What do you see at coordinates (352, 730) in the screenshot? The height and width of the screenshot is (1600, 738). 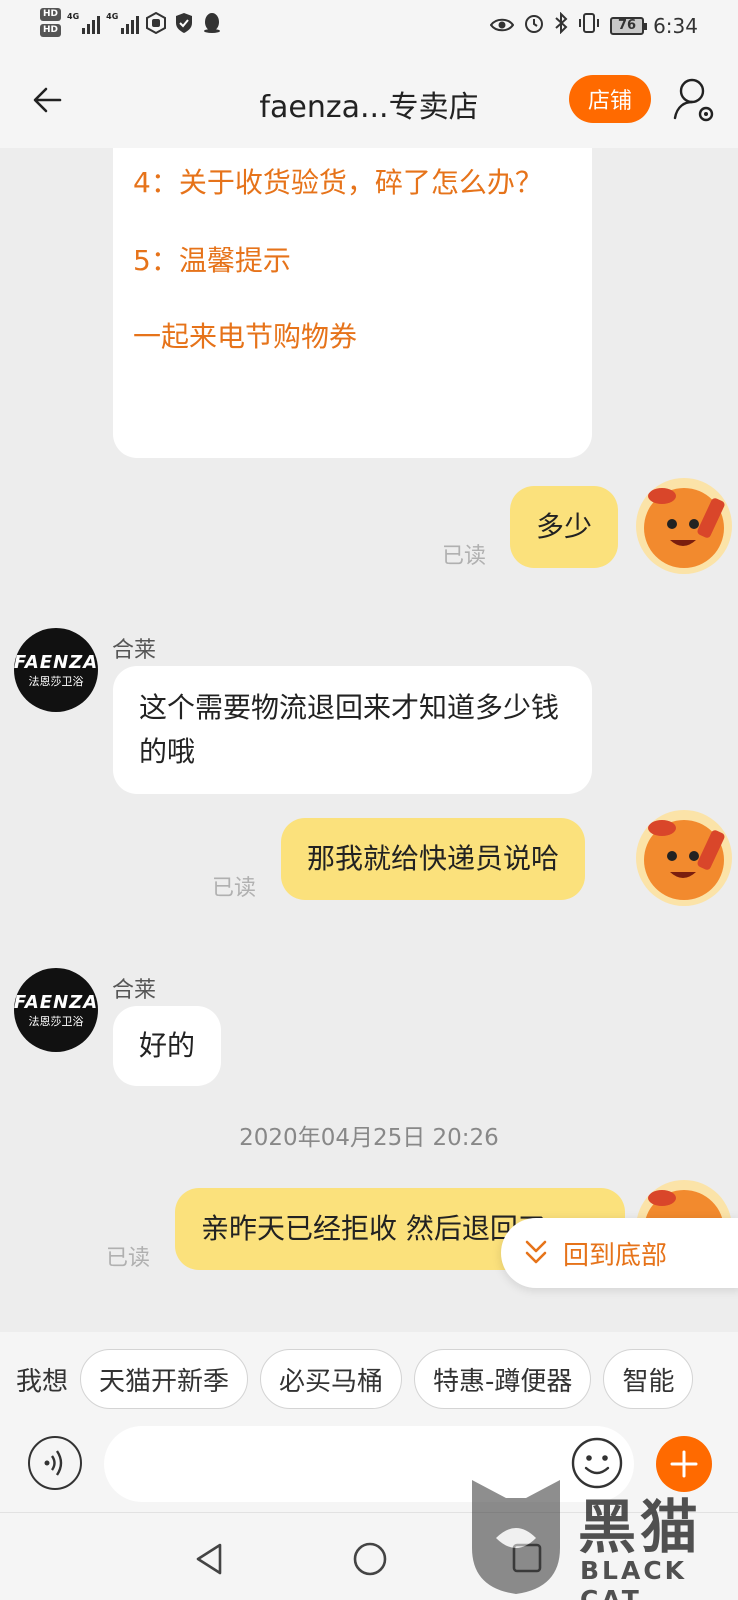 I see `shop-message-bubble: 这个需要物流退回来才知道多少钱的哦` at bounding box center [352, 730].